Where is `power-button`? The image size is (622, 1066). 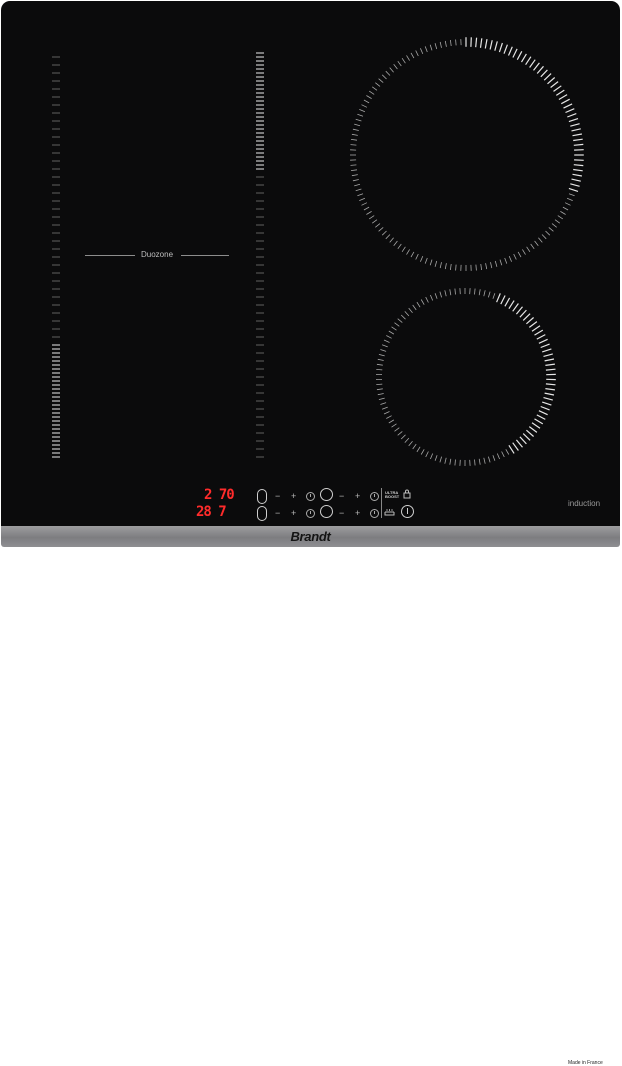
power-button is located at coordinates (407, 511).